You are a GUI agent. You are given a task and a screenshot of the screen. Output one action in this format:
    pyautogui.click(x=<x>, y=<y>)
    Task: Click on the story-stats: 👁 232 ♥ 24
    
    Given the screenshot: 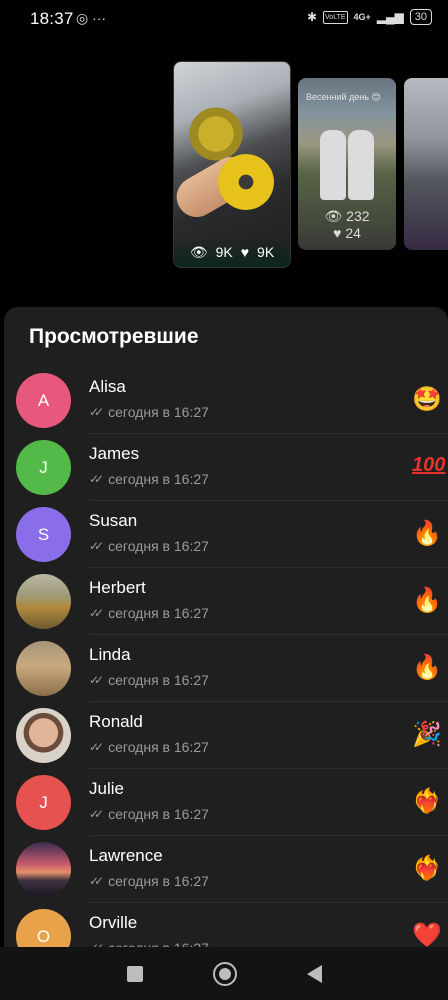 What is the action you would take?
    pyautogui.click(x=347, y=225)
    